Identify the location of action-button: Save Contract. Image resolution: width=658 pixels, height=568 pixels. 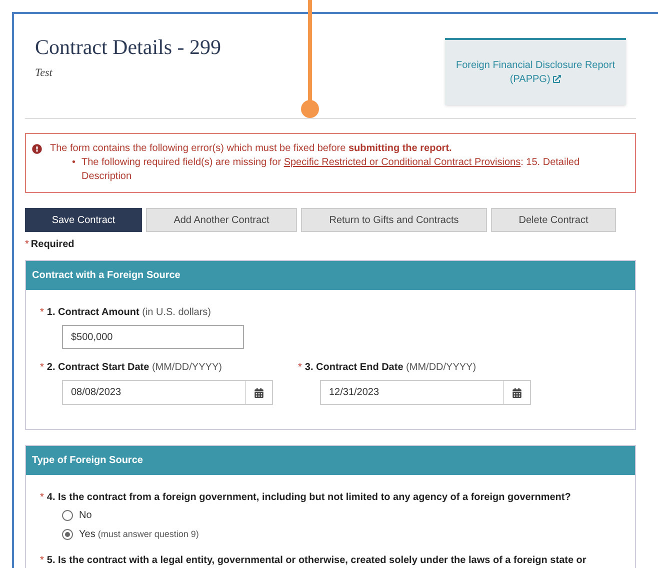
(83, 220).